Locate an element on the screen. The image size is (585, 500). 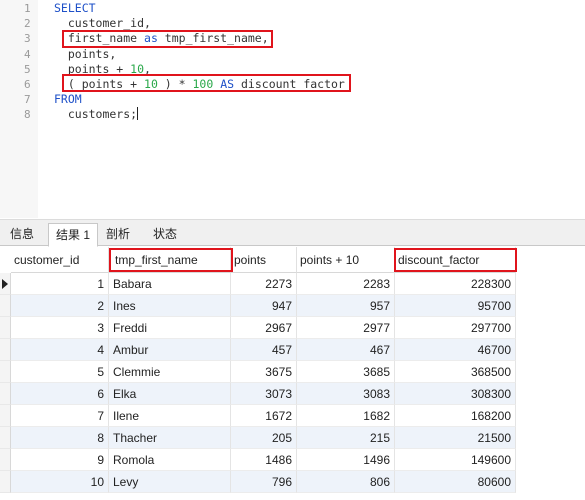
cell-discount-factor: 95700 is located at coordinates (455, 306).